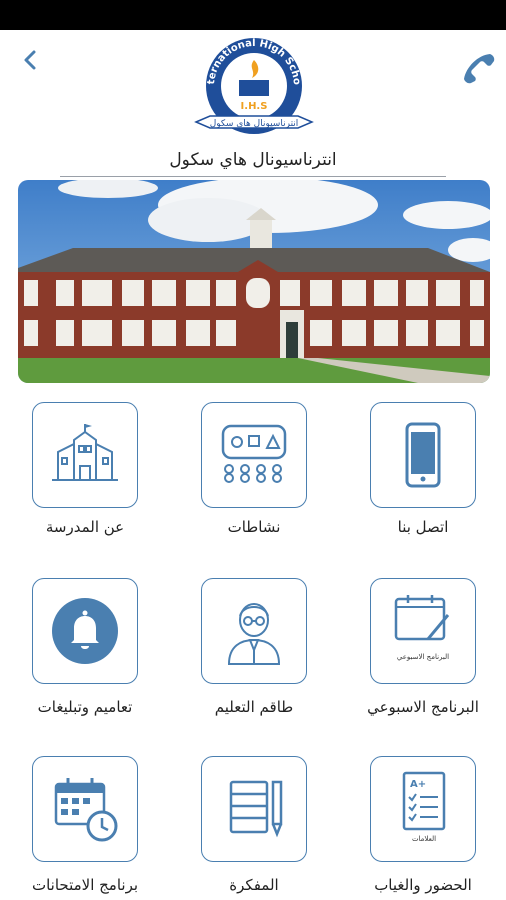  I want to click on about-school-label: عن المدرسة, so click(85, 527).